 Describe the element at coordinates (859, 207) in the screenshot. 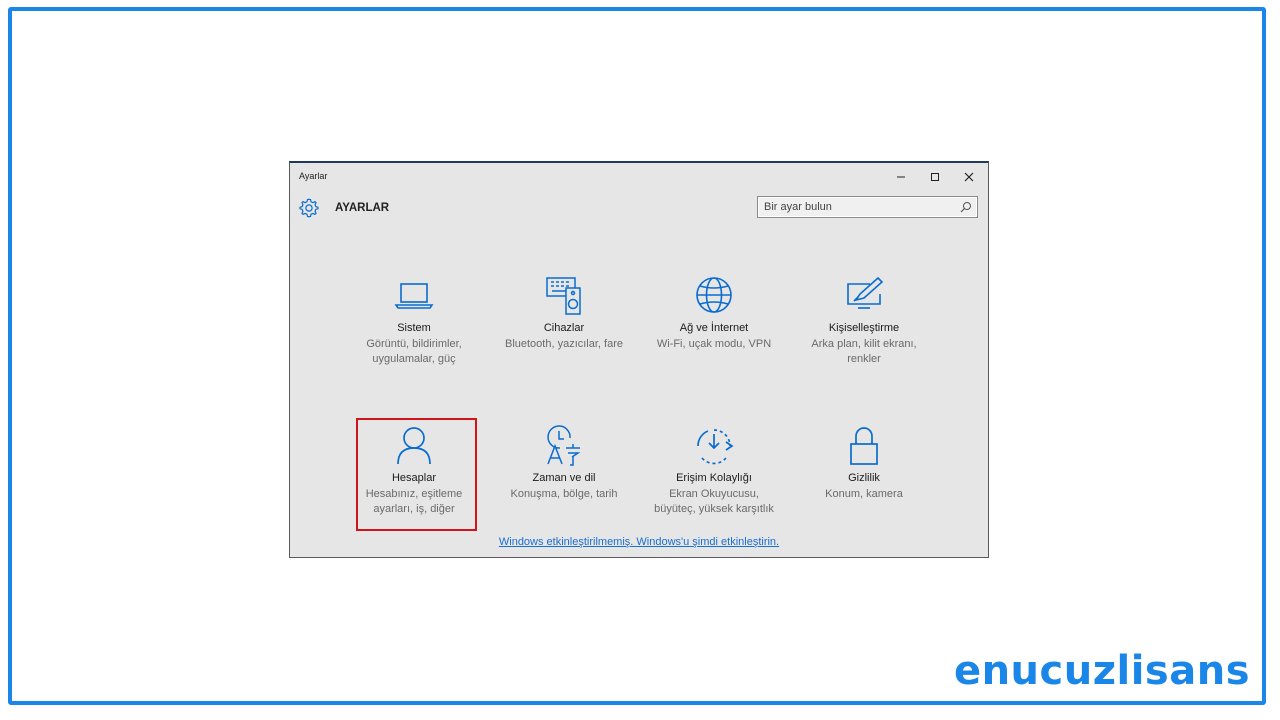

I see `search-input` at that location.